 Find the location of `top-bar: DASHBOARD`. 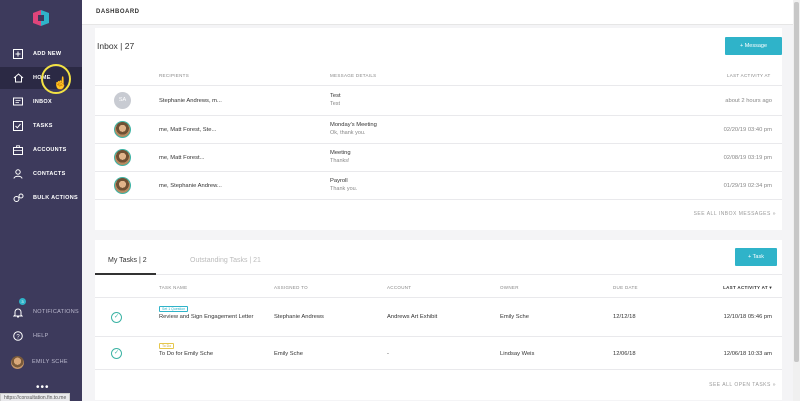

top-bar: DASHBOARD is located at coordinates (441, 12).